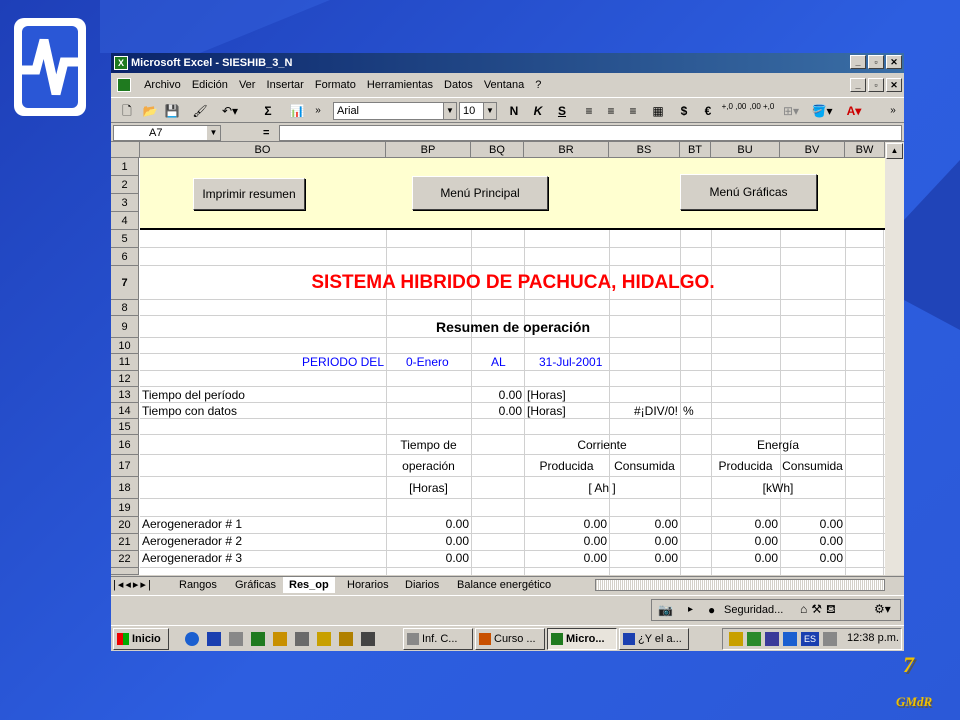 This screenshot has width=960, height=720. What do you see at coordinates (150, 111) in the screenshot?
I see `open-folder-icon: 📂` at bounding box center [150, 111].